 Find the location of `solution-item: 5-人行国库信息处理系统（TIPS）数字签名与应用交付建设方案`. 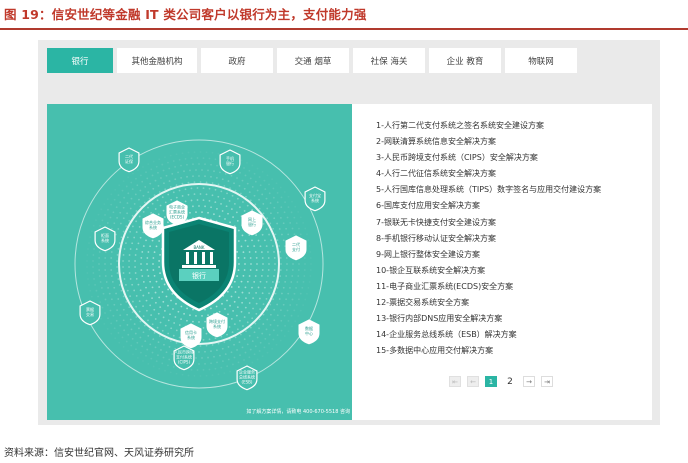

solution-item: 5-人行国库信息处理系统（TIPS）数字签名与应用交付建设方案 is located at coordinates (488, 190).